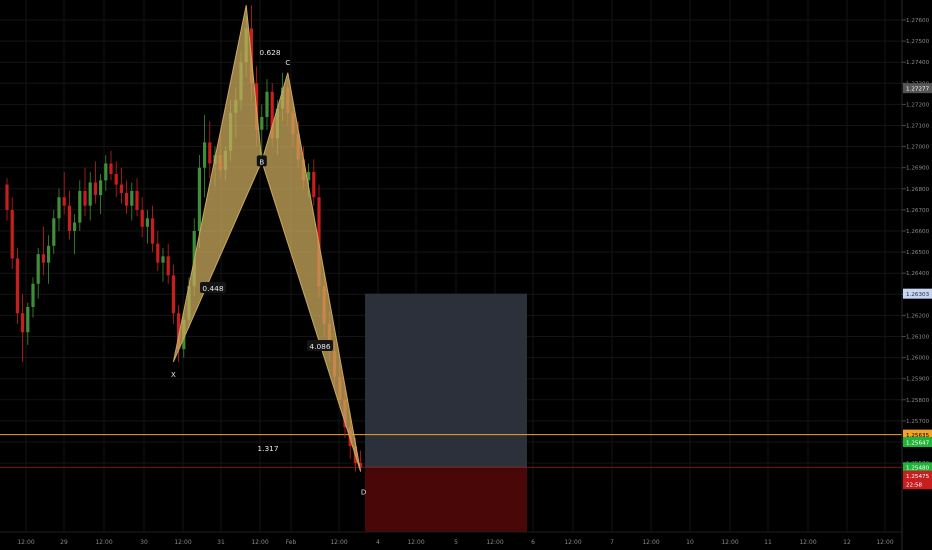 The width and height of the screenshot is (932, 550). I want to click on time-tick-label: 10, so click(690, 542).